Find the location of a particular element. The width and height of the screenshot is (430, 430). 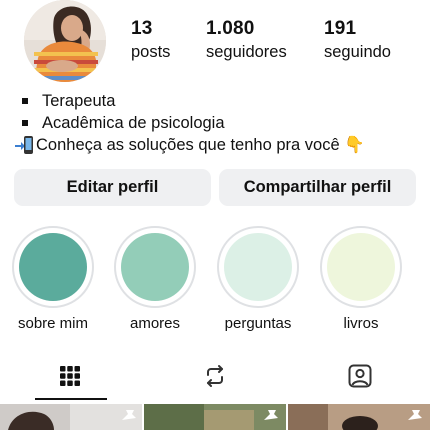

bio-line: Acadêmica de psicologia is located at coordinates (192, 123).